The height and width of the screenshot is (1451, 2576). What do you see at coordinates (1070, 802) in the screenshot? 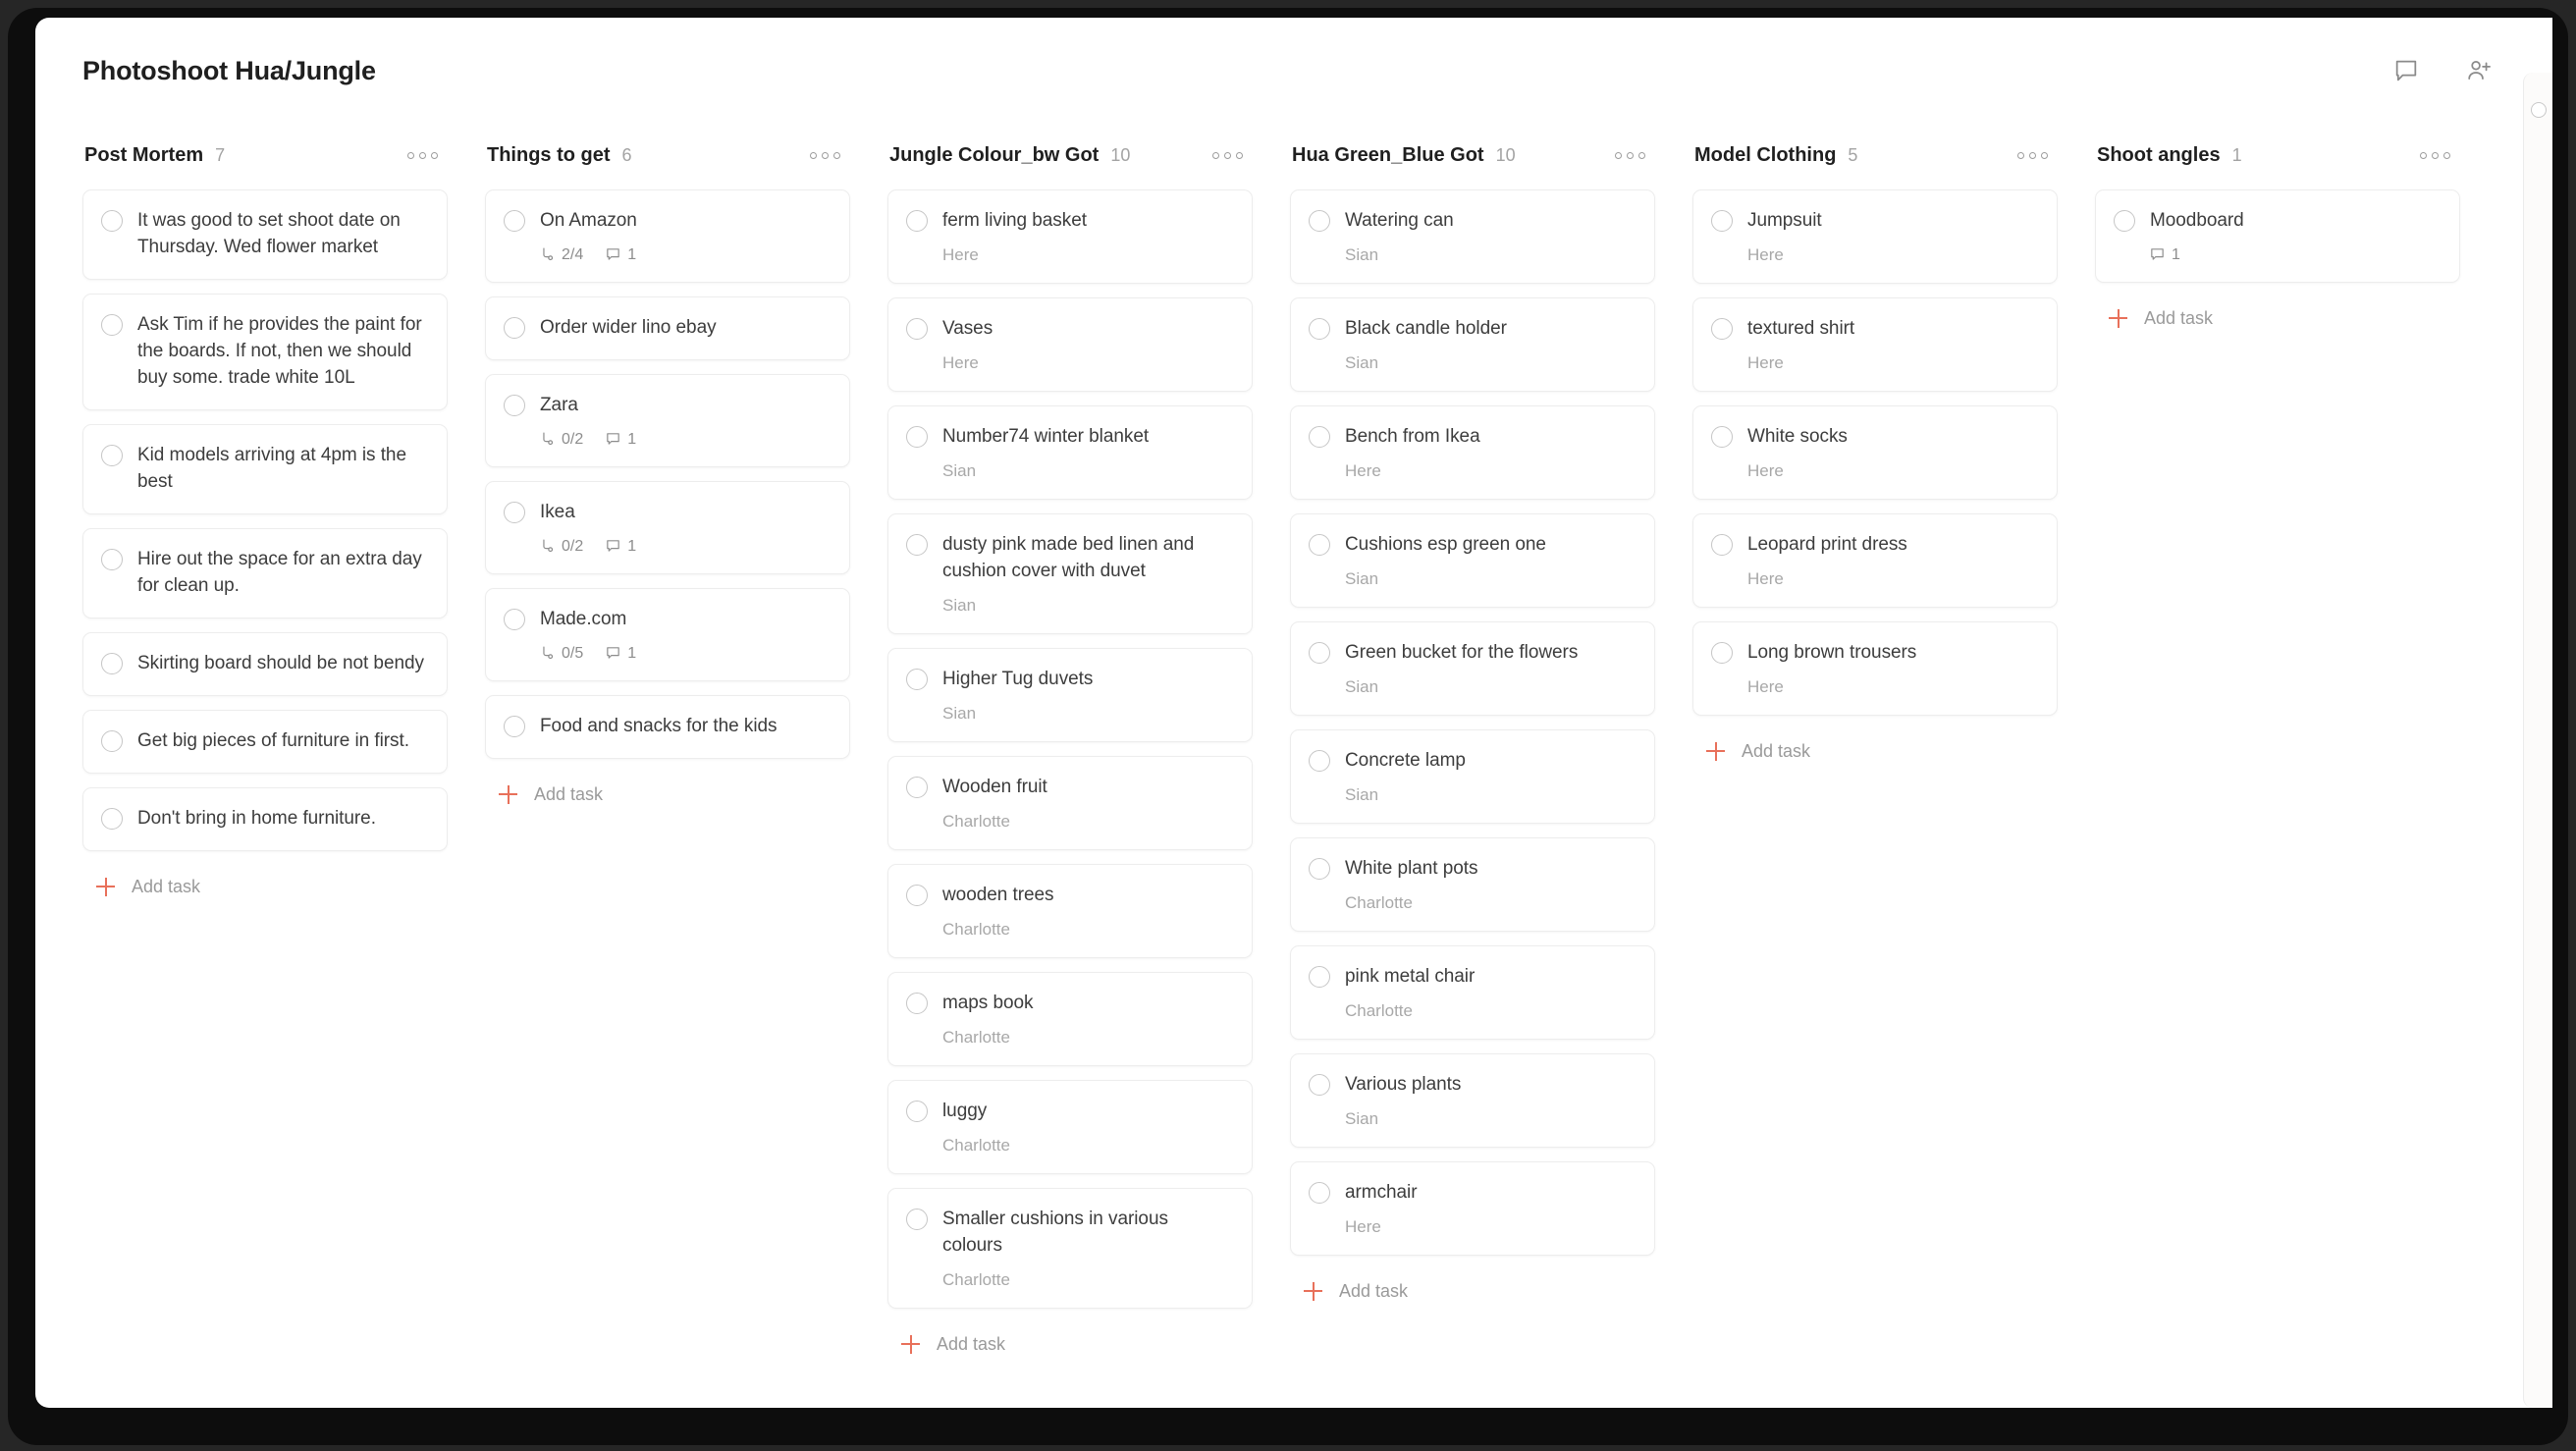
I see `task-card: Wooden fruit Charlotte` at bounding box center [1070, 802].